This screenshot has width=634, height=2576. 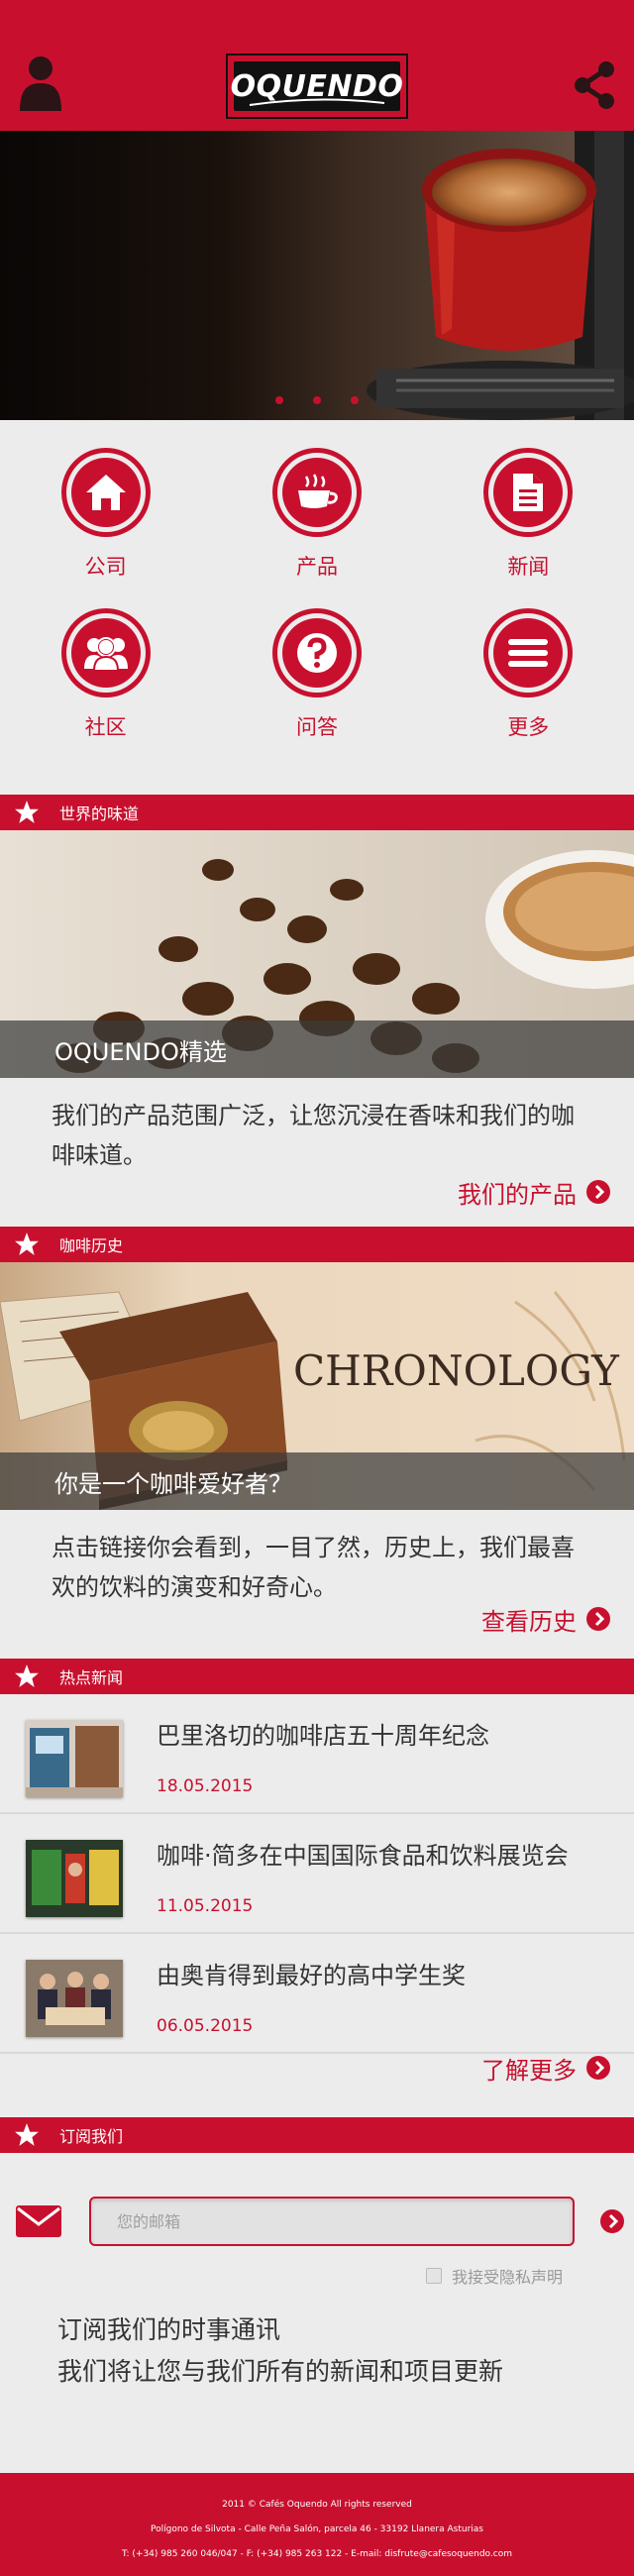 I want to click on chronology-word: CHRONOLOGY, so click(x=456, y=1370).